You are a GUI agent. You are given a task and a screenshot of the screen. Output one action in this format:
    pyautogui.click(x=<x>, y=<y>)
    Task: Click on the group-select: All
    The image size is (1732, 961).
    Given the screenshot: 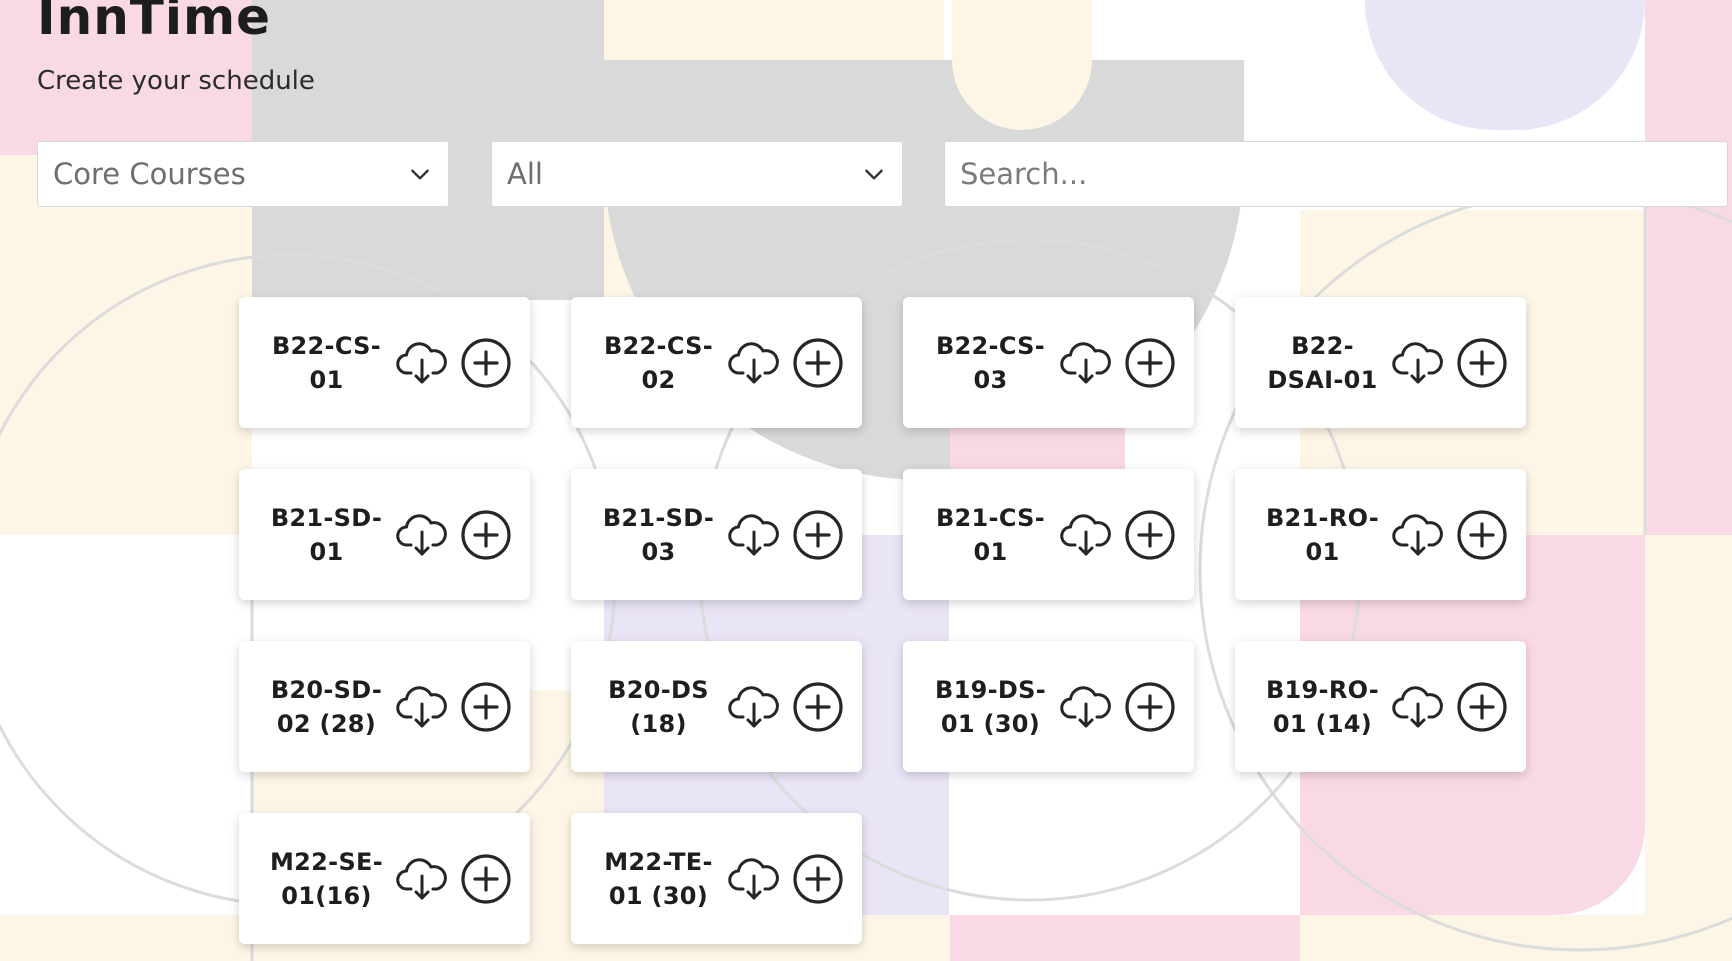 What is the action you would take?
    pyautogui.click(x=697, y=174)
    